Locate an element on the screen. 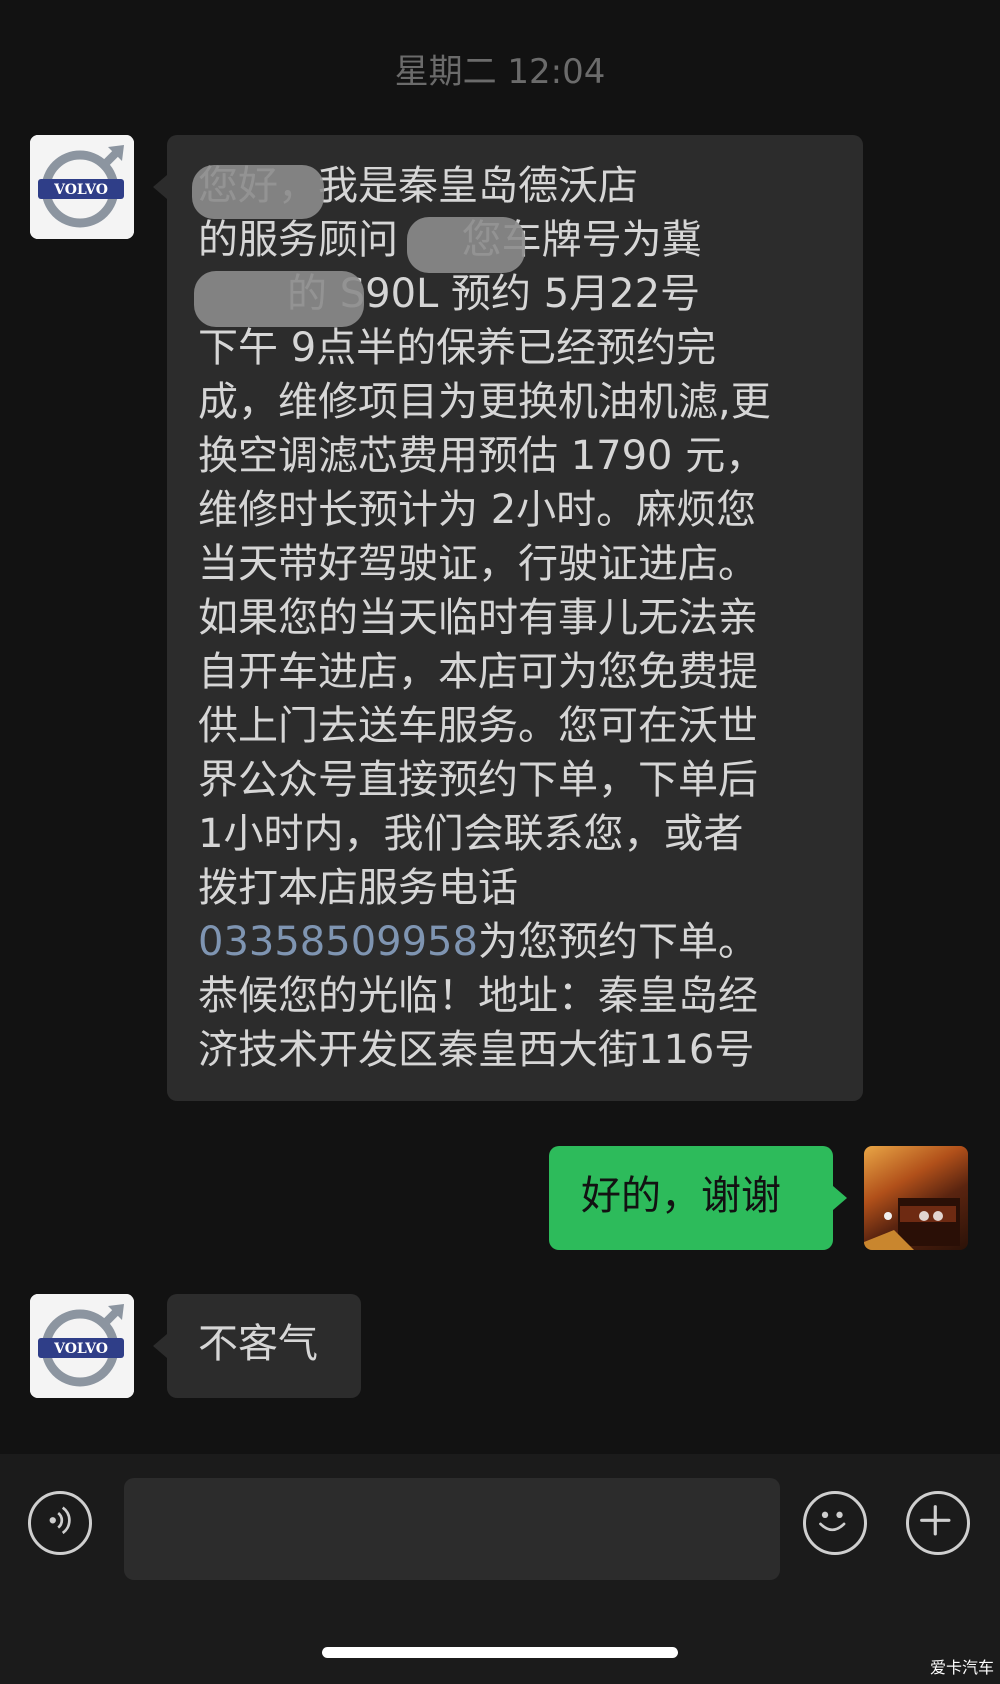 The image size is (1000, 1684). message-bubble-outgoing: 好的，谢谢 is located at coordinates (698, 1198).